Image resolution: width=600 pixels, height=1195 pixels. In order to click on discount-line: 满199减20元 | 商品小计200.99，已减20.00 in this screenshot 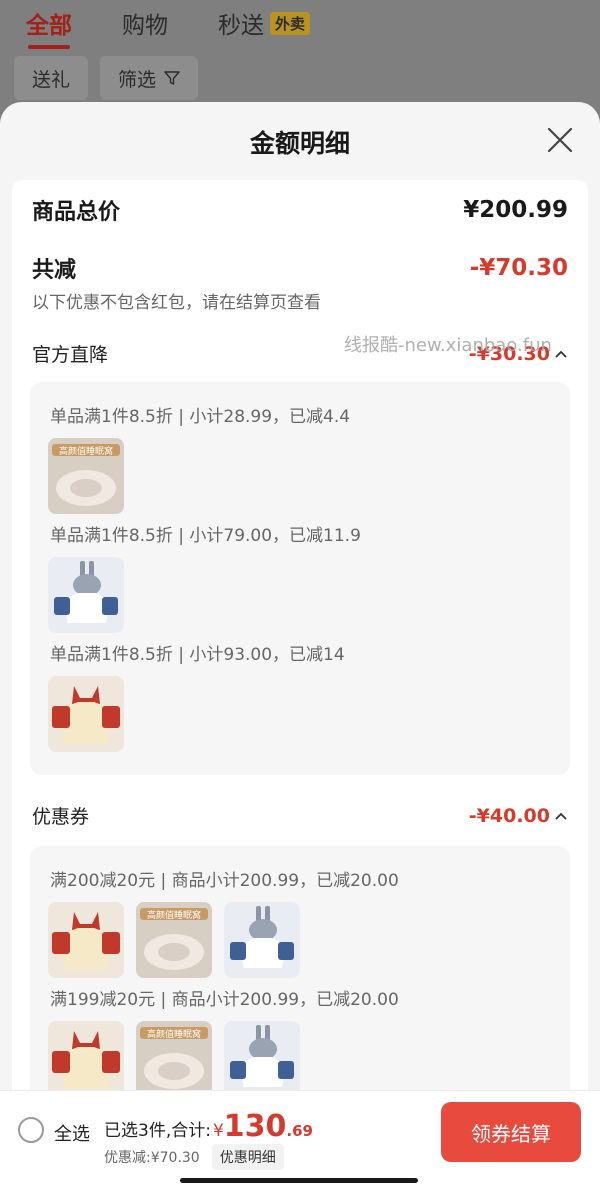, I will do `click(224, 1000)`.